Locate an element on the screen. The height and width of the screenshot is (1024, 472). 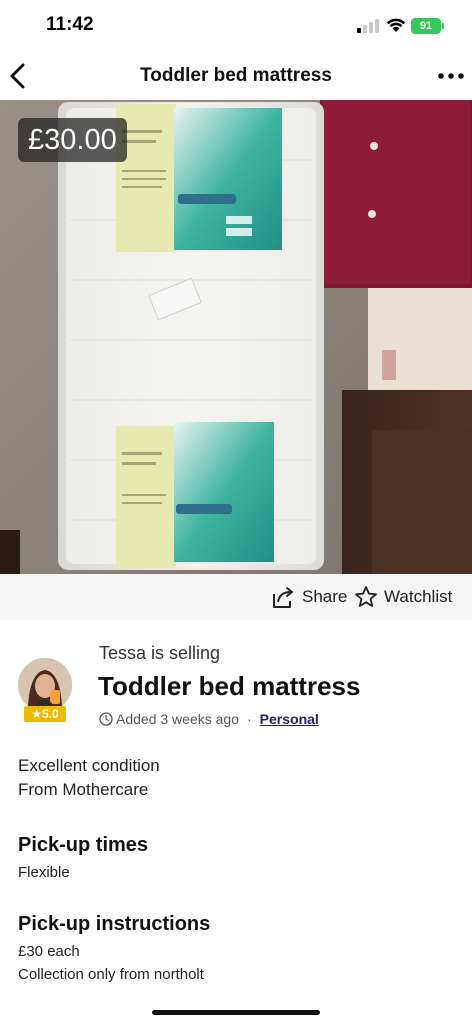
added-time: Added 3 weeks ago is located at coordinates (177, 719).